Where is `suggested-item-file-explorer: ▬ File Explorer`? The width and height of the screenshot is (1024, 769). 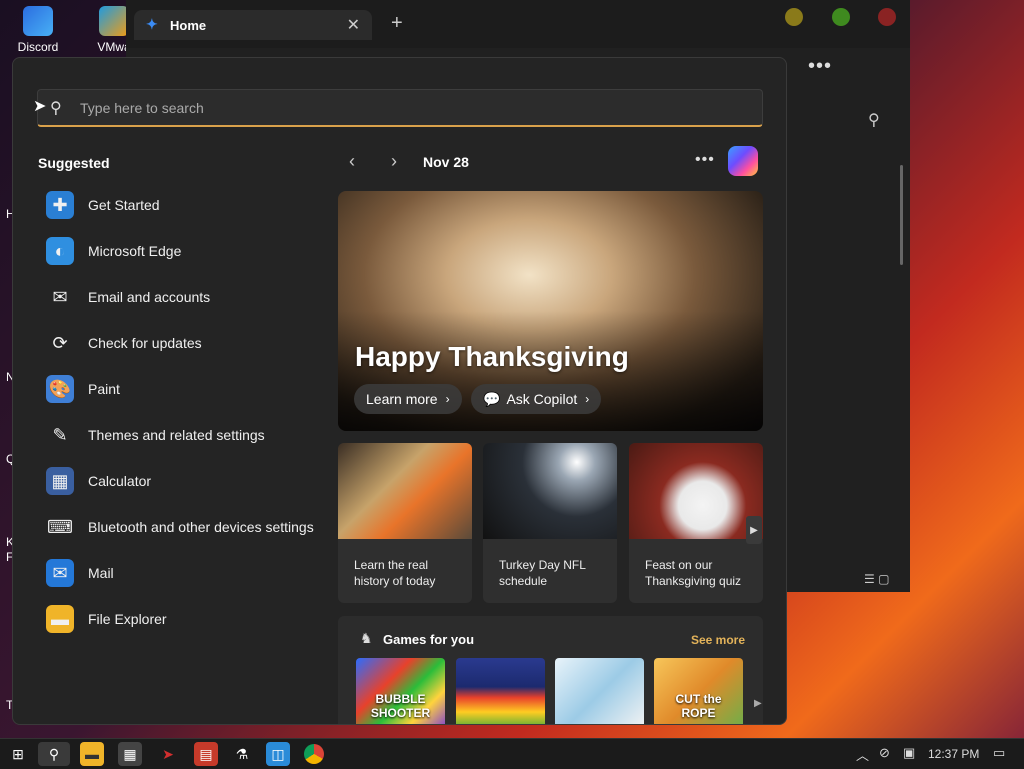 suggested-item-file-explorer: ▬ File Explorer is located at coordinates (183, 619).